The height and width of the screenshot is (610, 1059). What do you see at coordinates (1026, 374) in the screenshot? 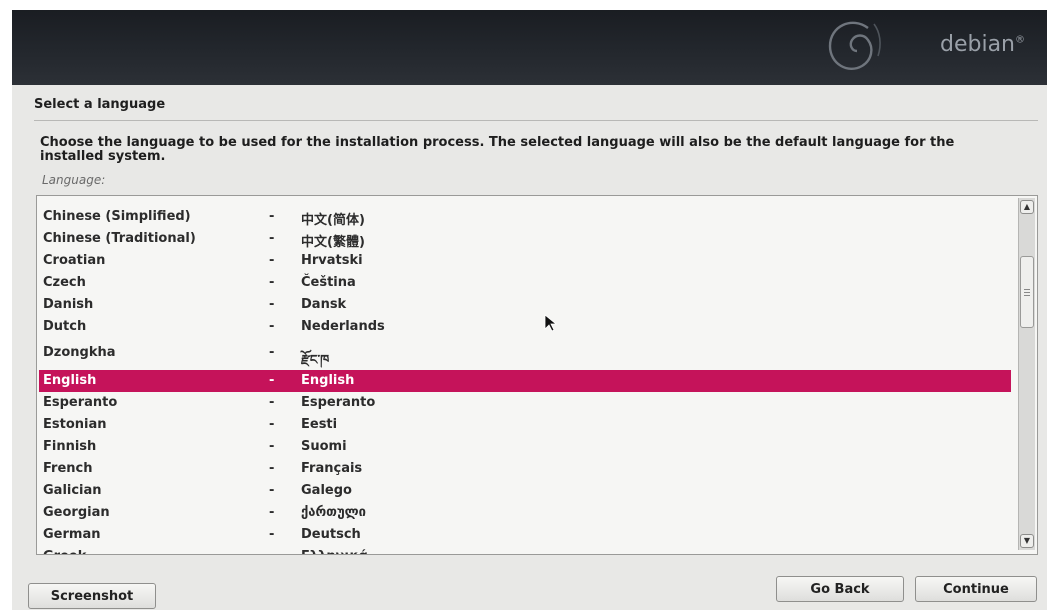
I see `vertical-scrollbar: ▲ ▼` at bounding box center [1026, 374].